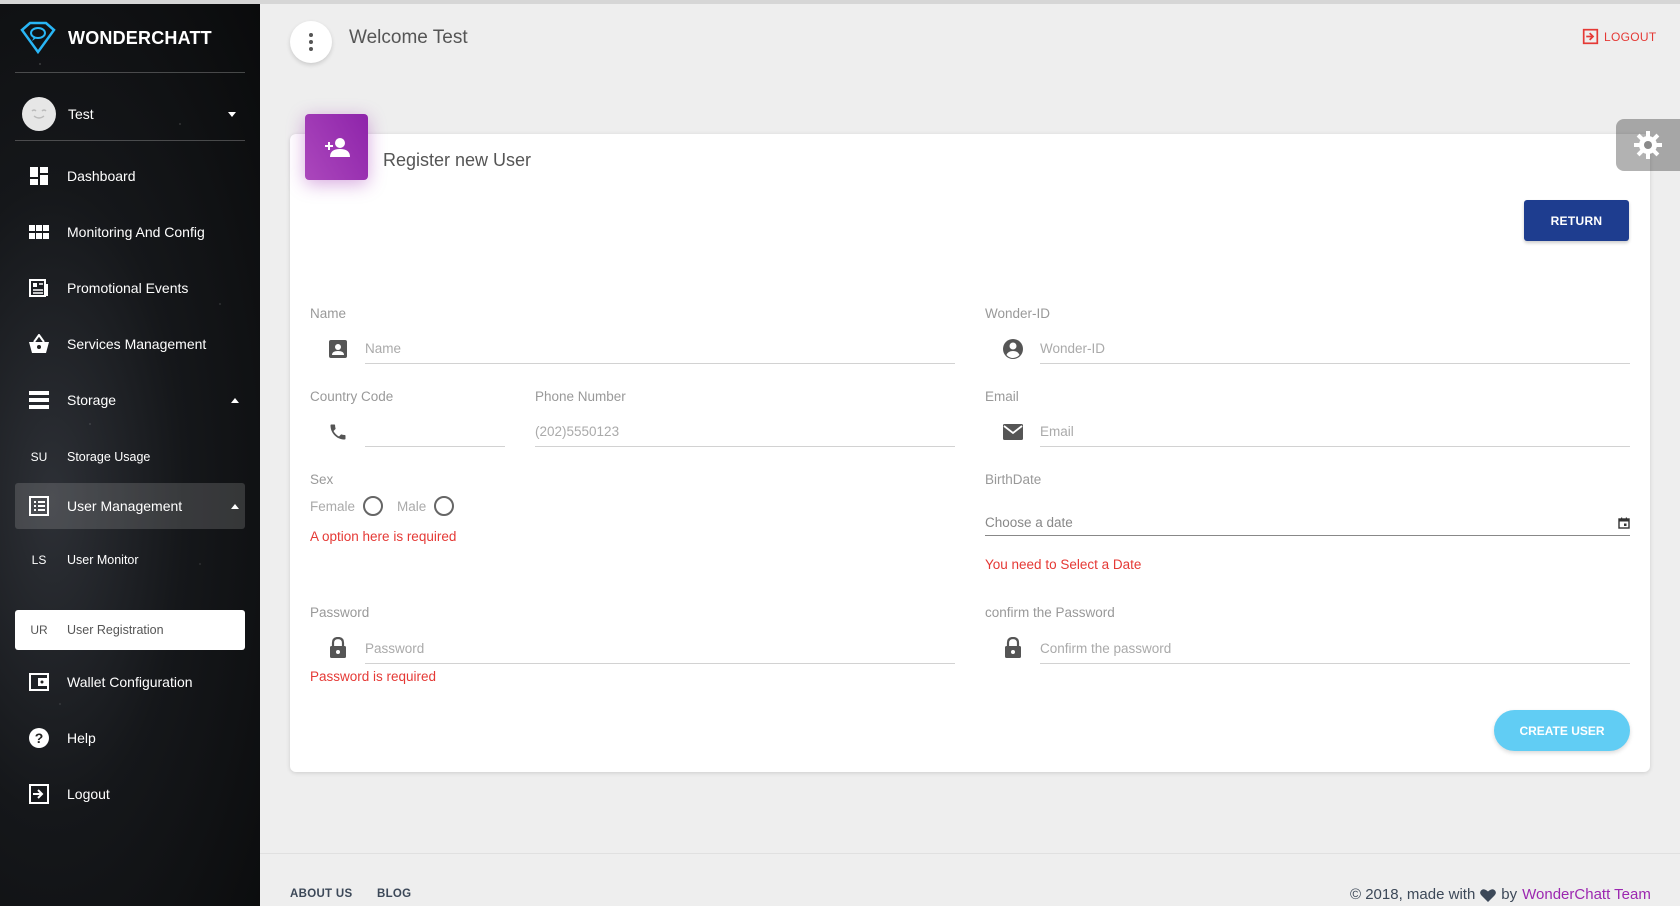  I want to click on sidebar-item-dashboard: Dashboard, so click(130, 176).